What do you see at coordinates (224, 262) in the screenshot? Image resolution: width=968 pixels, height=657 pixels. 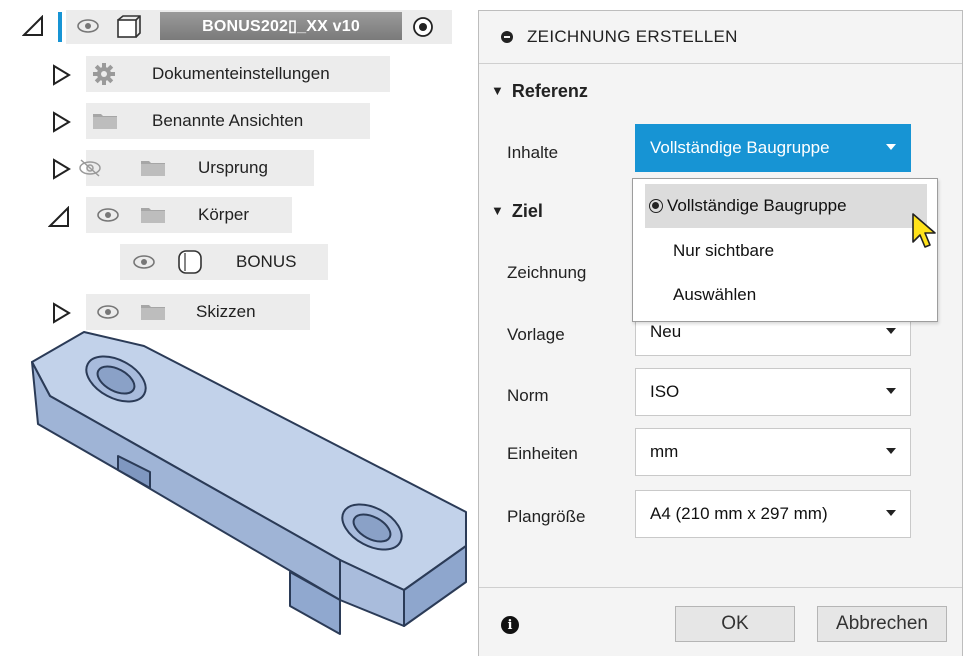 I see `tree-item-body-bonus: BONUS` at bounding box center [224, 262].